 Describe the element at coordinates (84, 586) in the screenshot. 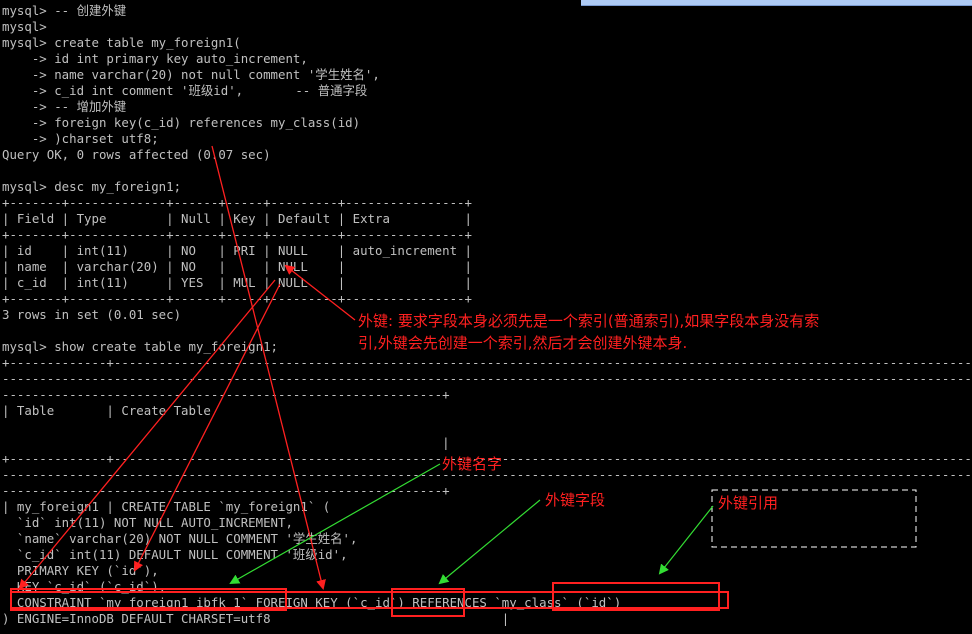

I see `terminal-line: KEY `c_id` (`c_id`),` at that location.